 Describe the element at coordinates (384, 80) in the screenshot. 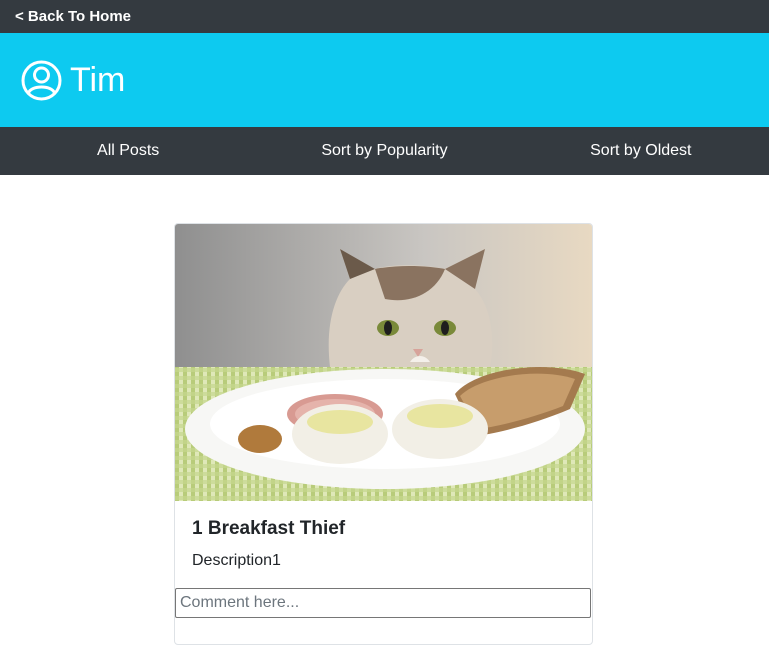

I see `profile-header: Tim` at that location.